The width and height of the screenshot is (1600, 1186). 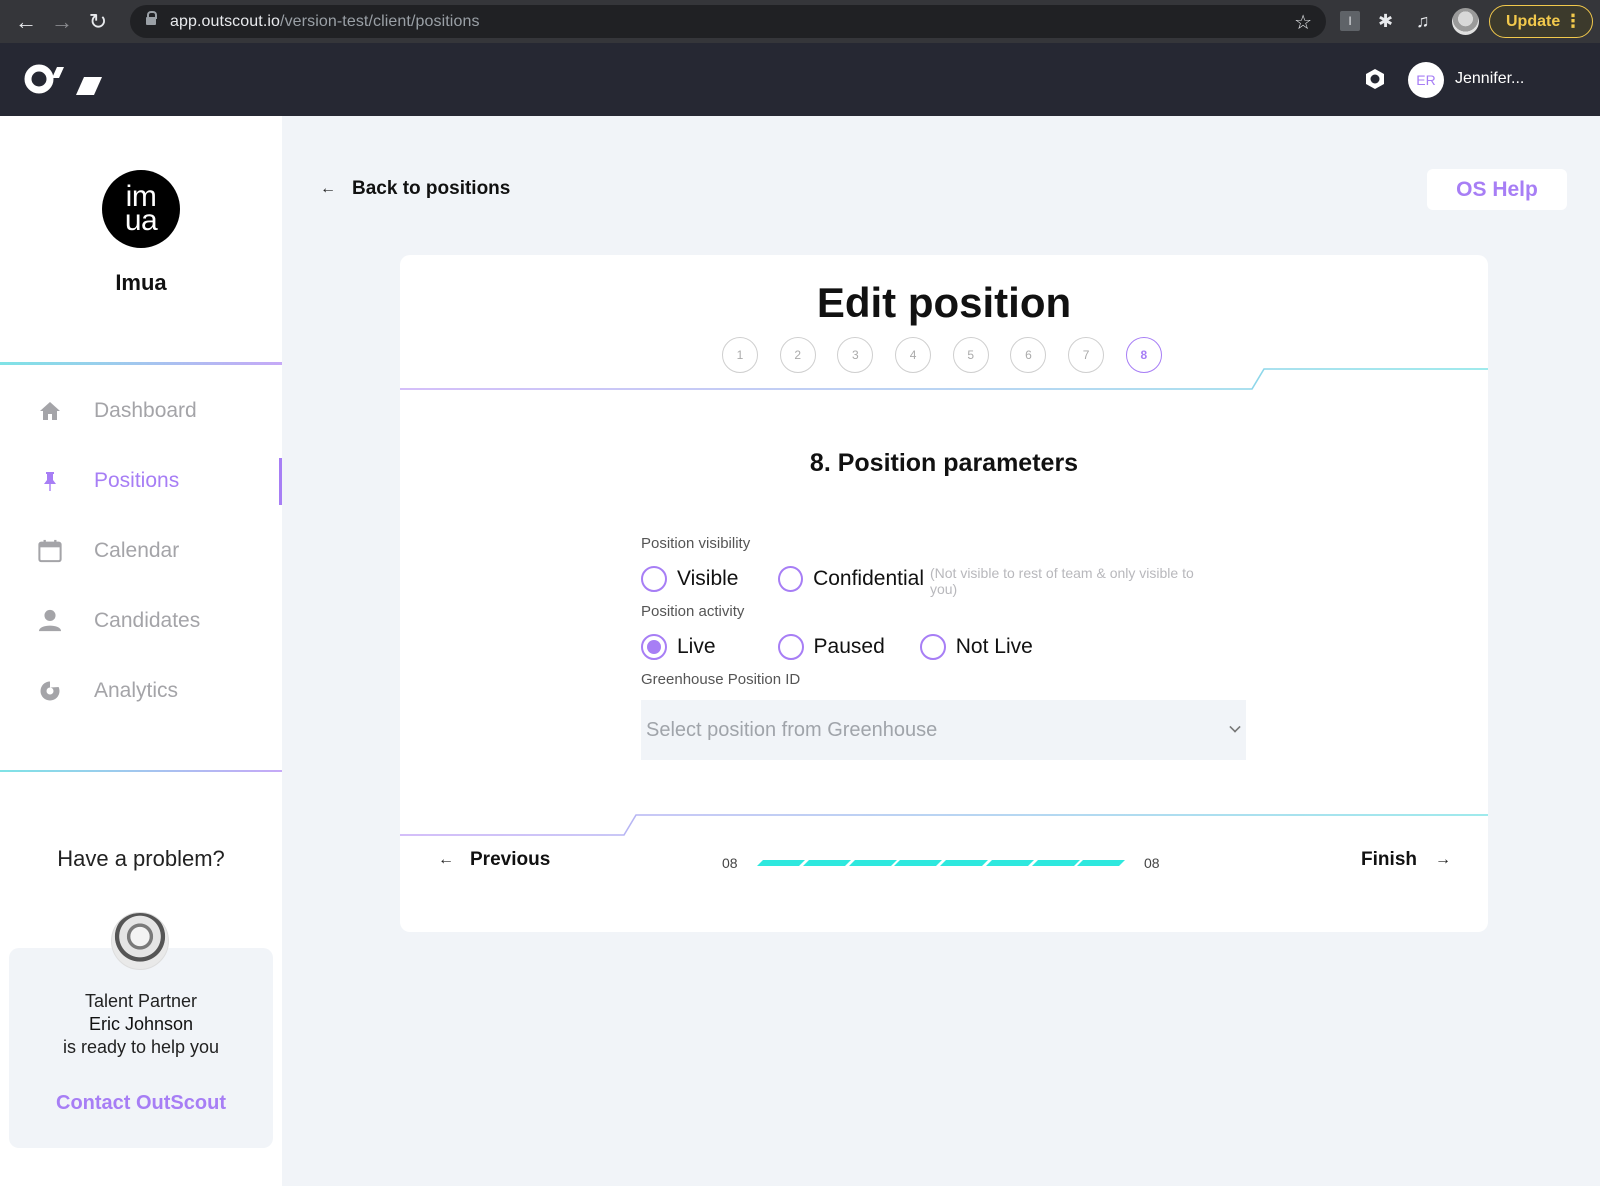 What do you see at coordinates (145, 410) in the screenshot?
I see `sidebar-item-label: Dashboard` at bounding box center [145, 410].